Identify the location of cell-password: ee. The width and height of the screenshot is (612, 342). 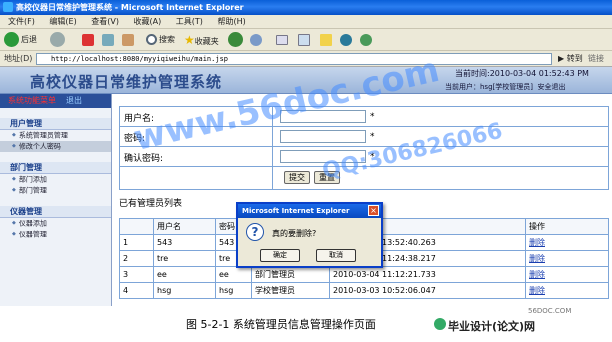
(233, 274).